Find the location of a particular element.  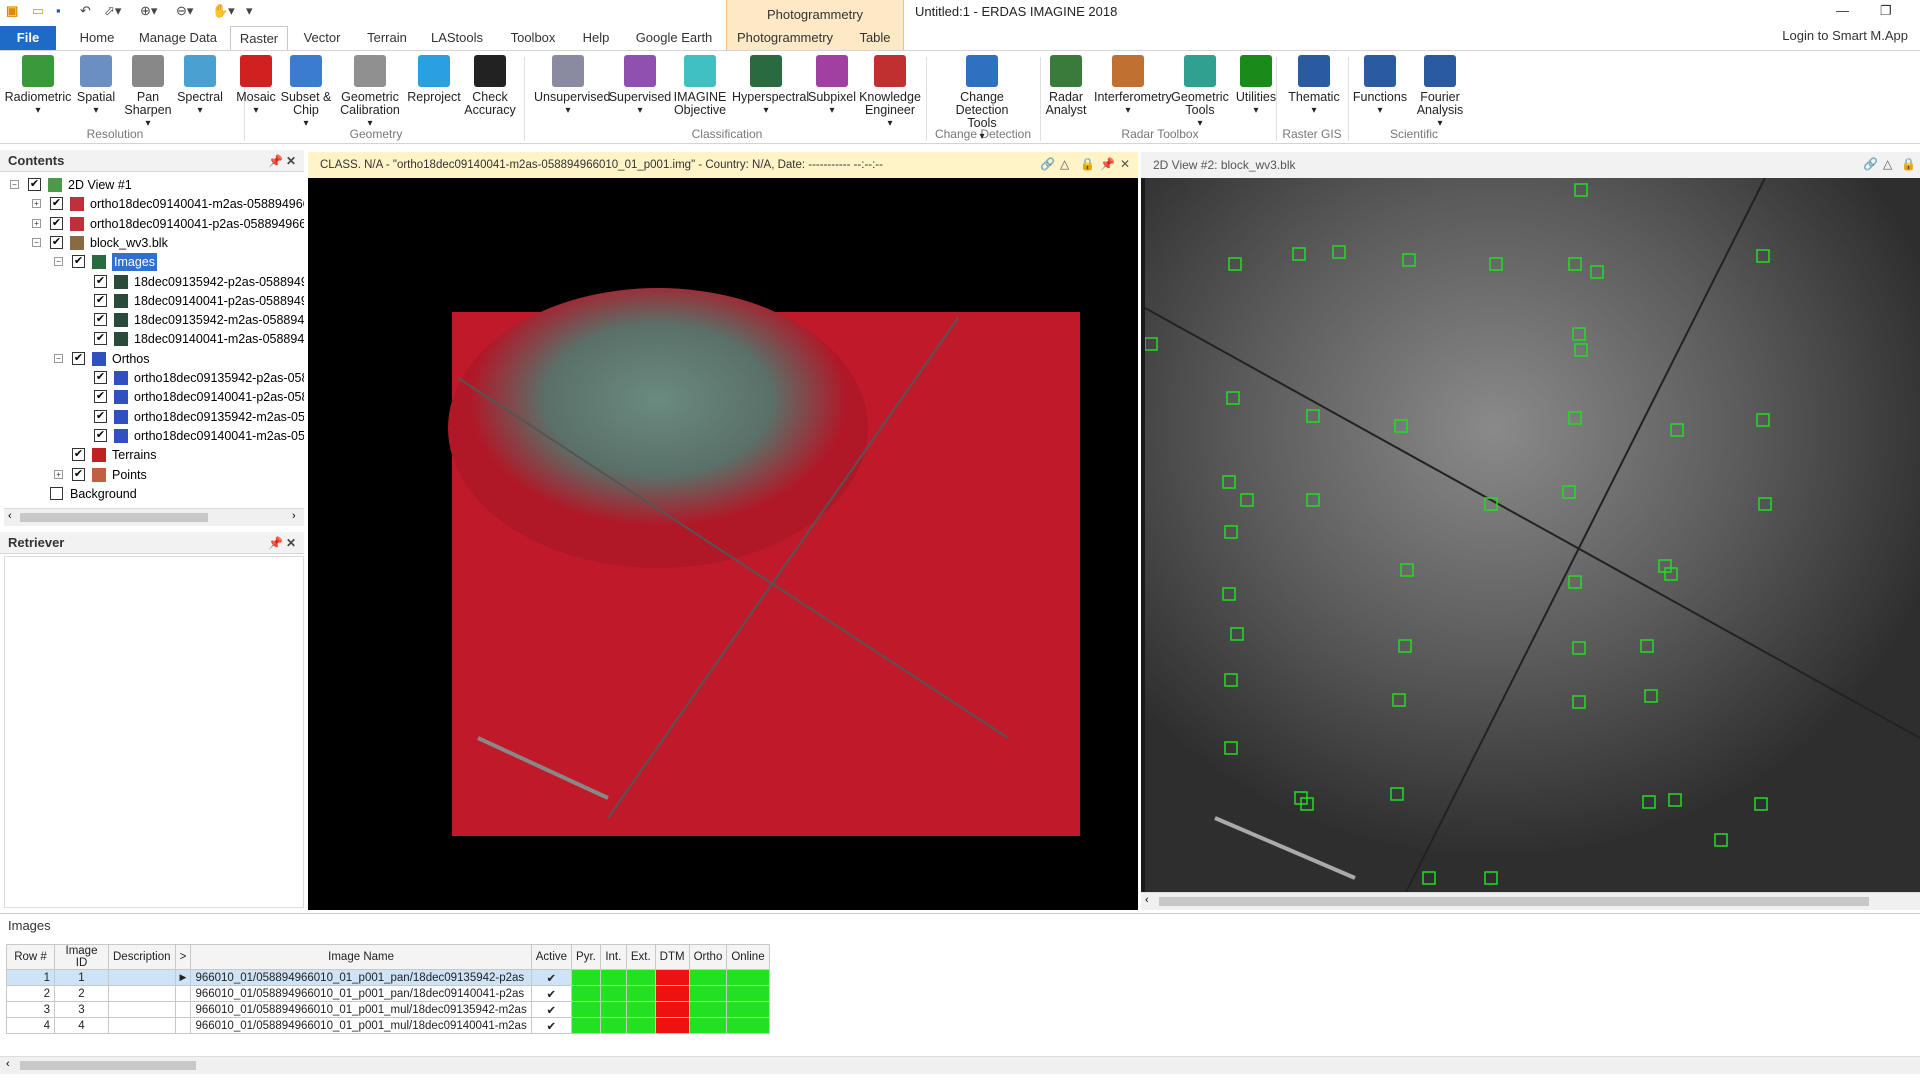

tree-item: ✔ 18dec09140041-m2as-05889496 is located at coordinates (154, 339).